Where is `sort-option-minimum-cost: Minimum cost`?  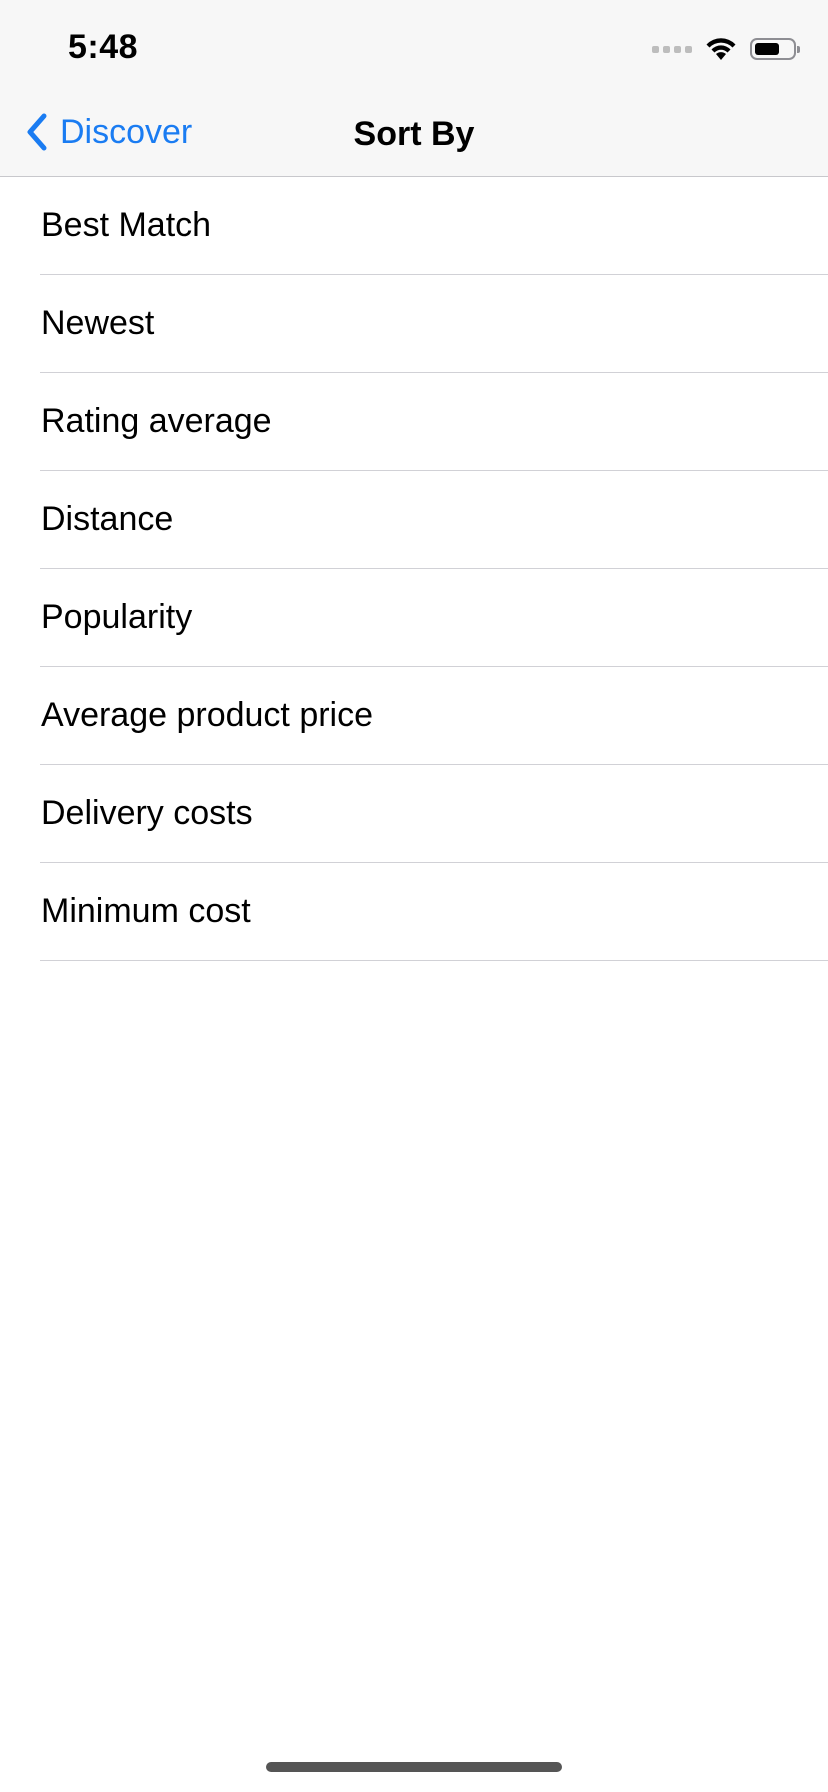
sort-option-minimum-cost: Minimum cost is located at coordinates (434, 912).